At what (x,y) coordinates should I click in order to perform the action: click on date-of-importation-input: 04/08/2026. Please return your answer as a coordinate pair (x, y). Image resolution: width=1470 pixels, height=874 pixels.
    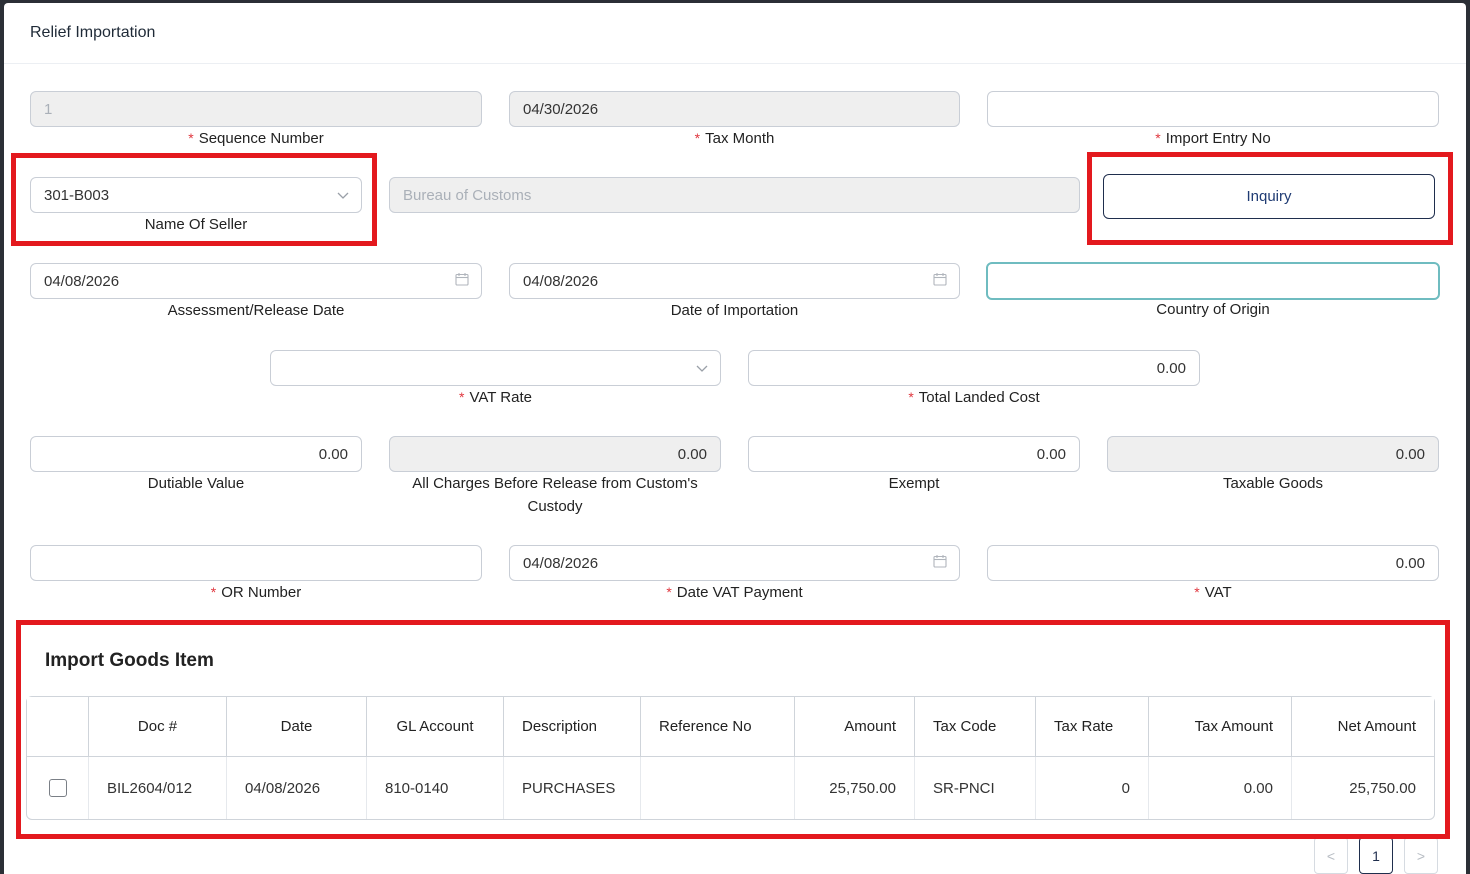
    Looking at the image, I should click on (734, 281).